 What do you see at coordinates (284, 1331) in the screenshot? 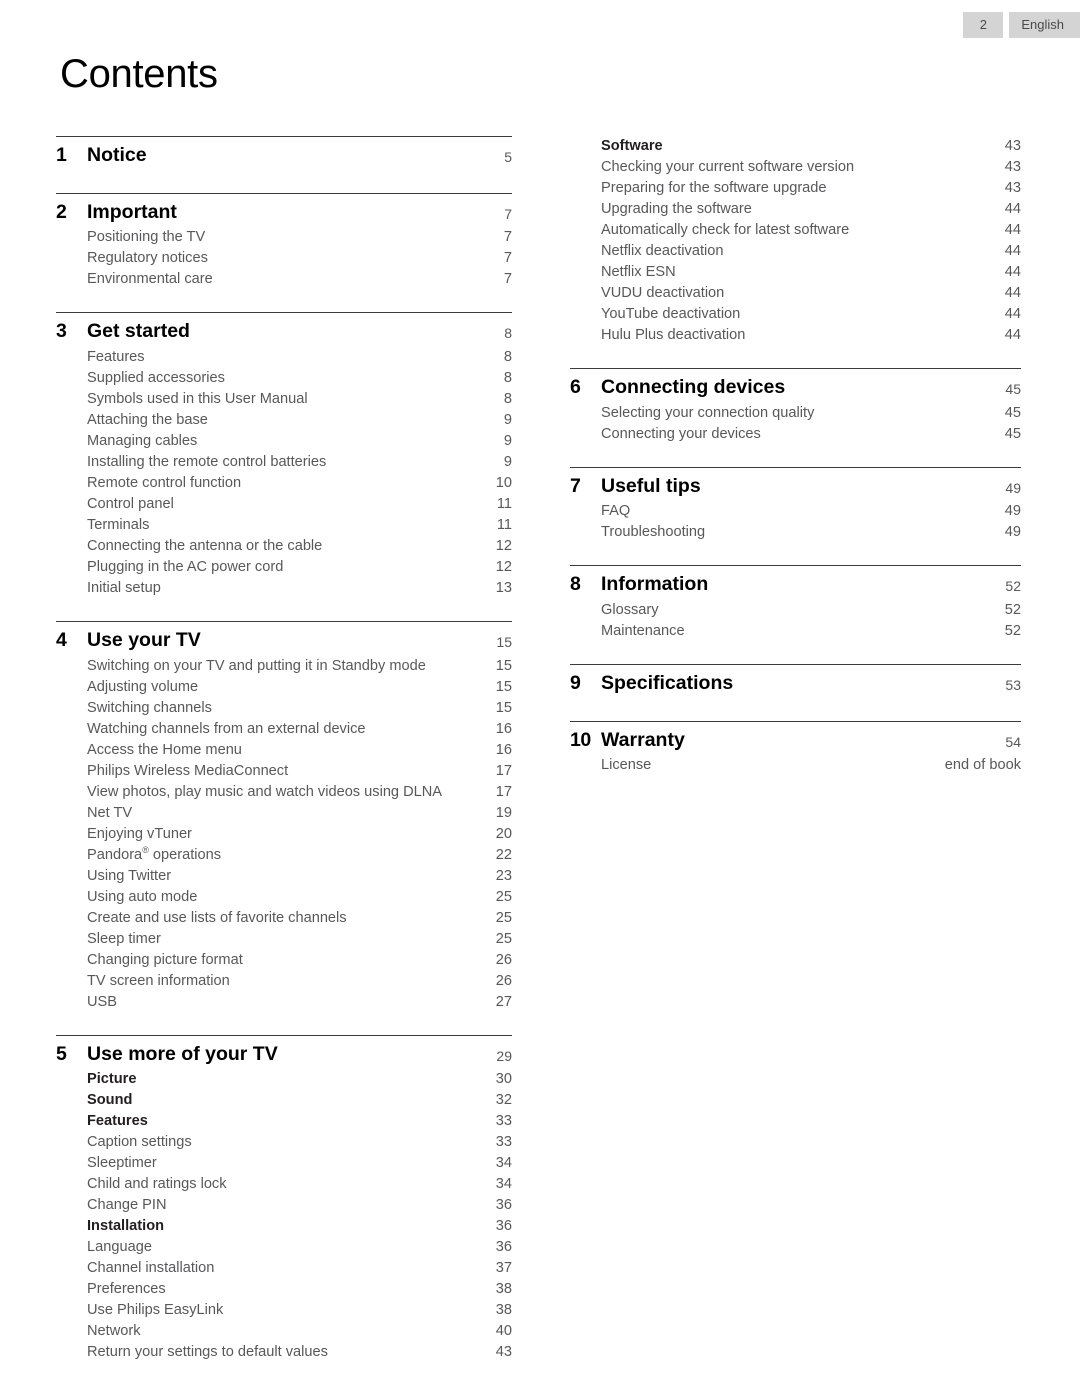
I see `toc-sub-item: Network 40` at bounding box center [284, 1331].